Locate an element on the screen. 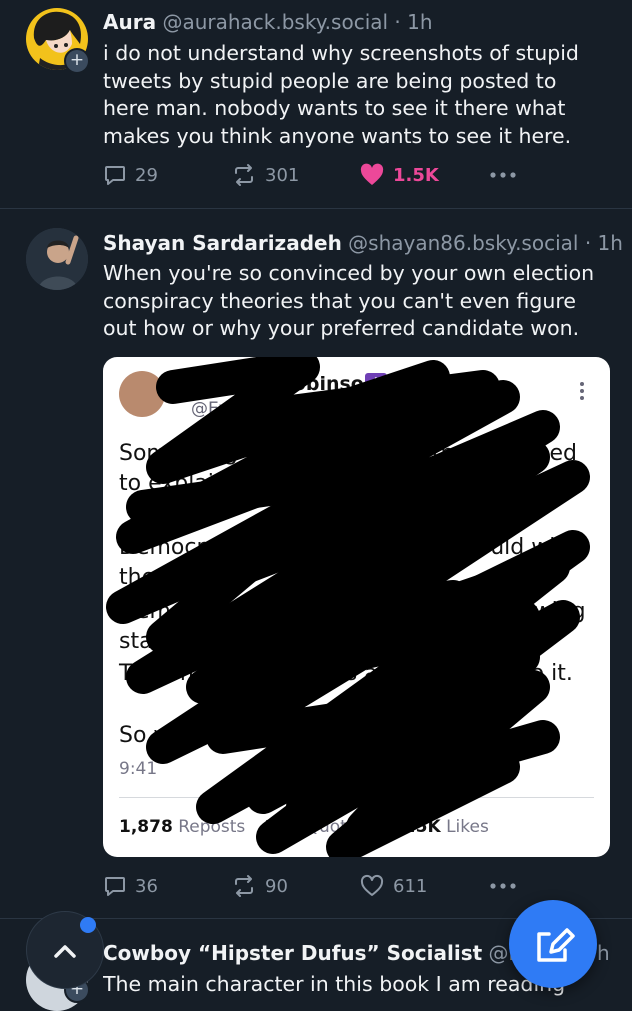 Image resolution: width=632 pixels, height=1011 pixels. like-button: 611 is located at coordinates (393, 886).